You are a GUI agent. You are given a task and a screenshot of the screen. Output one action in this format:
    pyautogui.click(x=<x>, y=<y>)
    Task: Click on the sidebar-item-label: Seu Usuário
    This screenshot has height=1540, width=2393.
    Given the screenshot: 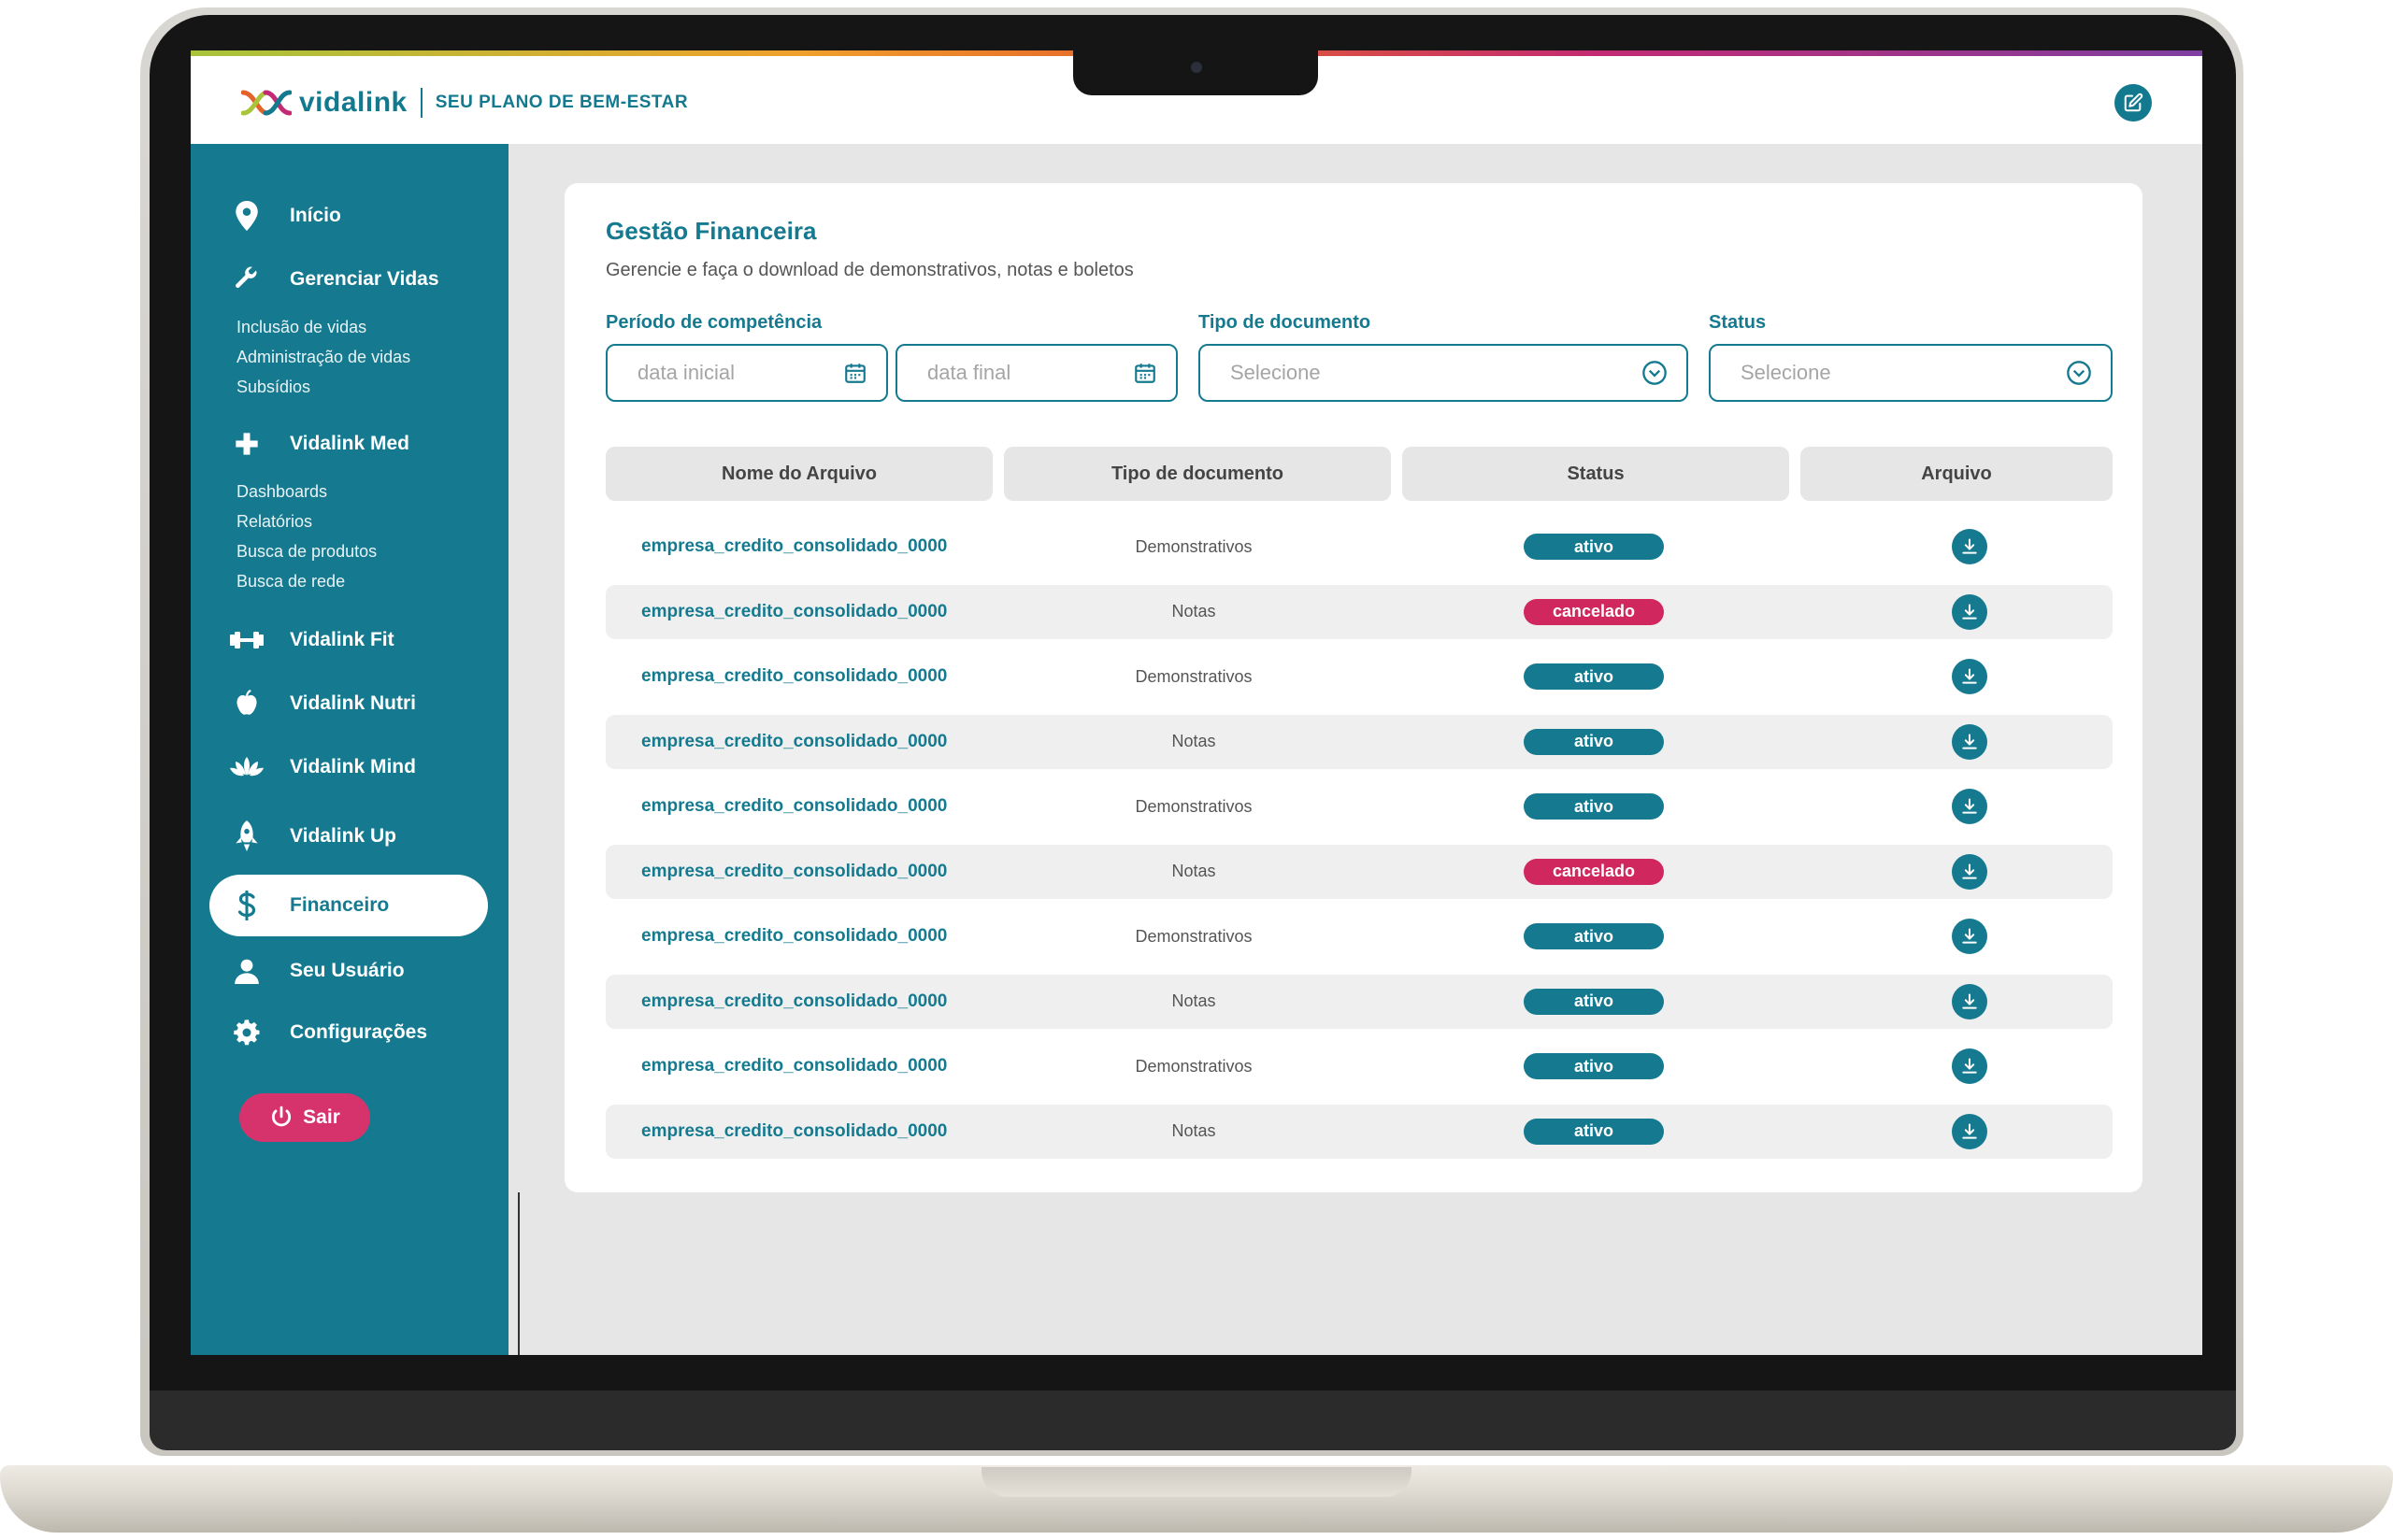 What is the action you would take?
    pyautogui.click(x=347, y=970)
    